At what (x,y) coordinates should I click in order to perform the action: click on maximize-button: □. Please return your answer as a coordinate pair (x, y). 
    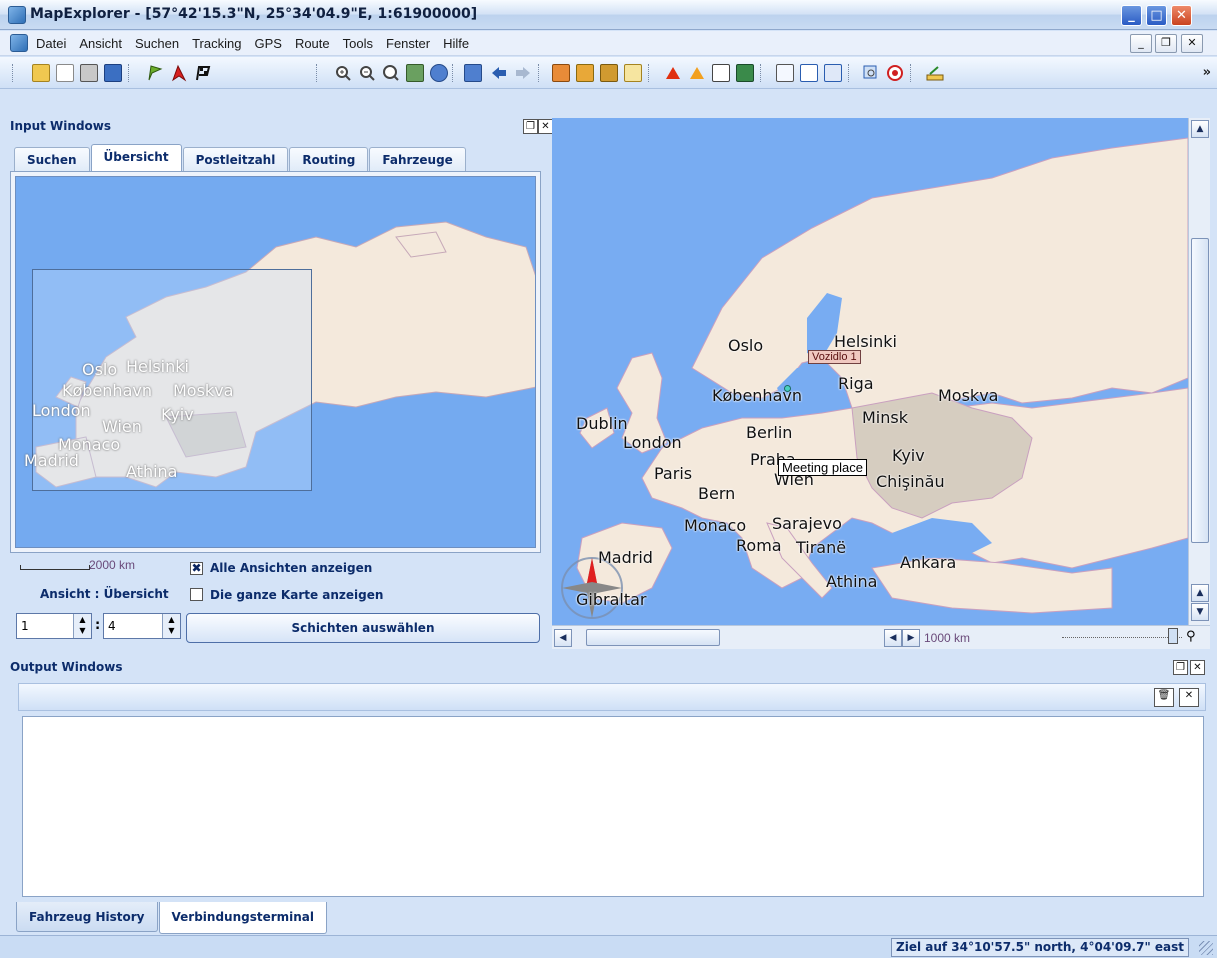
    Looking at the image, I should click on (1156, 15).